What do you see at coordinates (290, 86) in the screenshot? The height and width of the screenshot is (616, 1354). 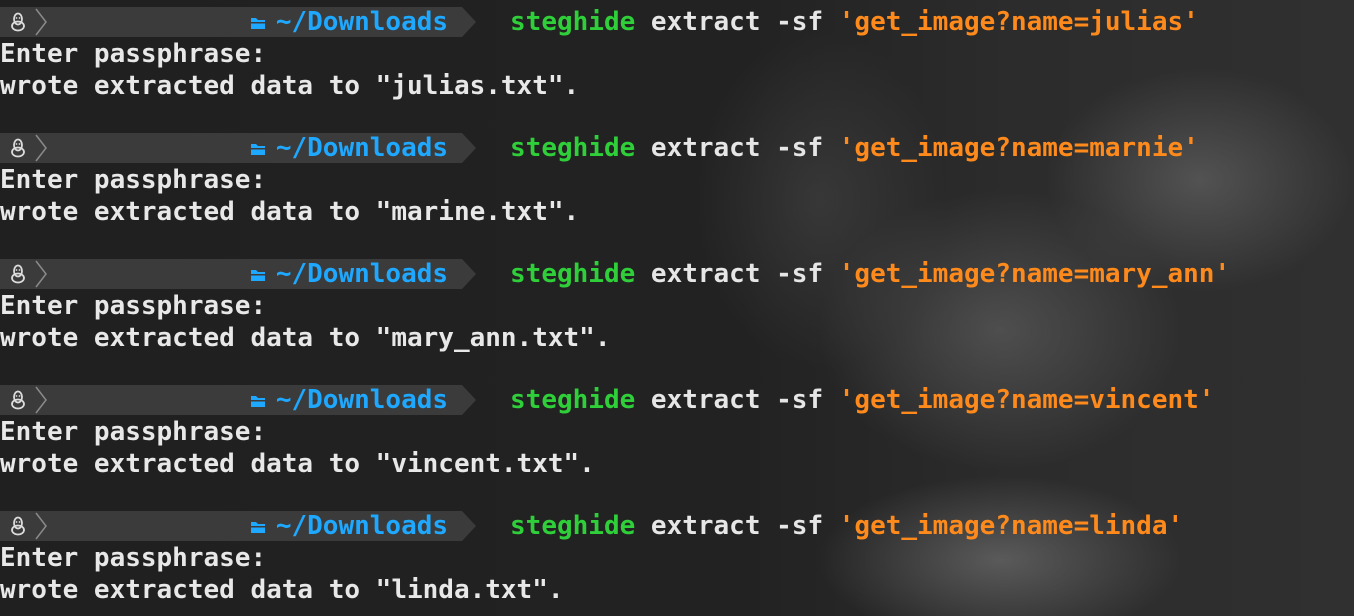 I see `output-line: wrote extracted data to "julias.txt".` at bounding box center [290, 86].